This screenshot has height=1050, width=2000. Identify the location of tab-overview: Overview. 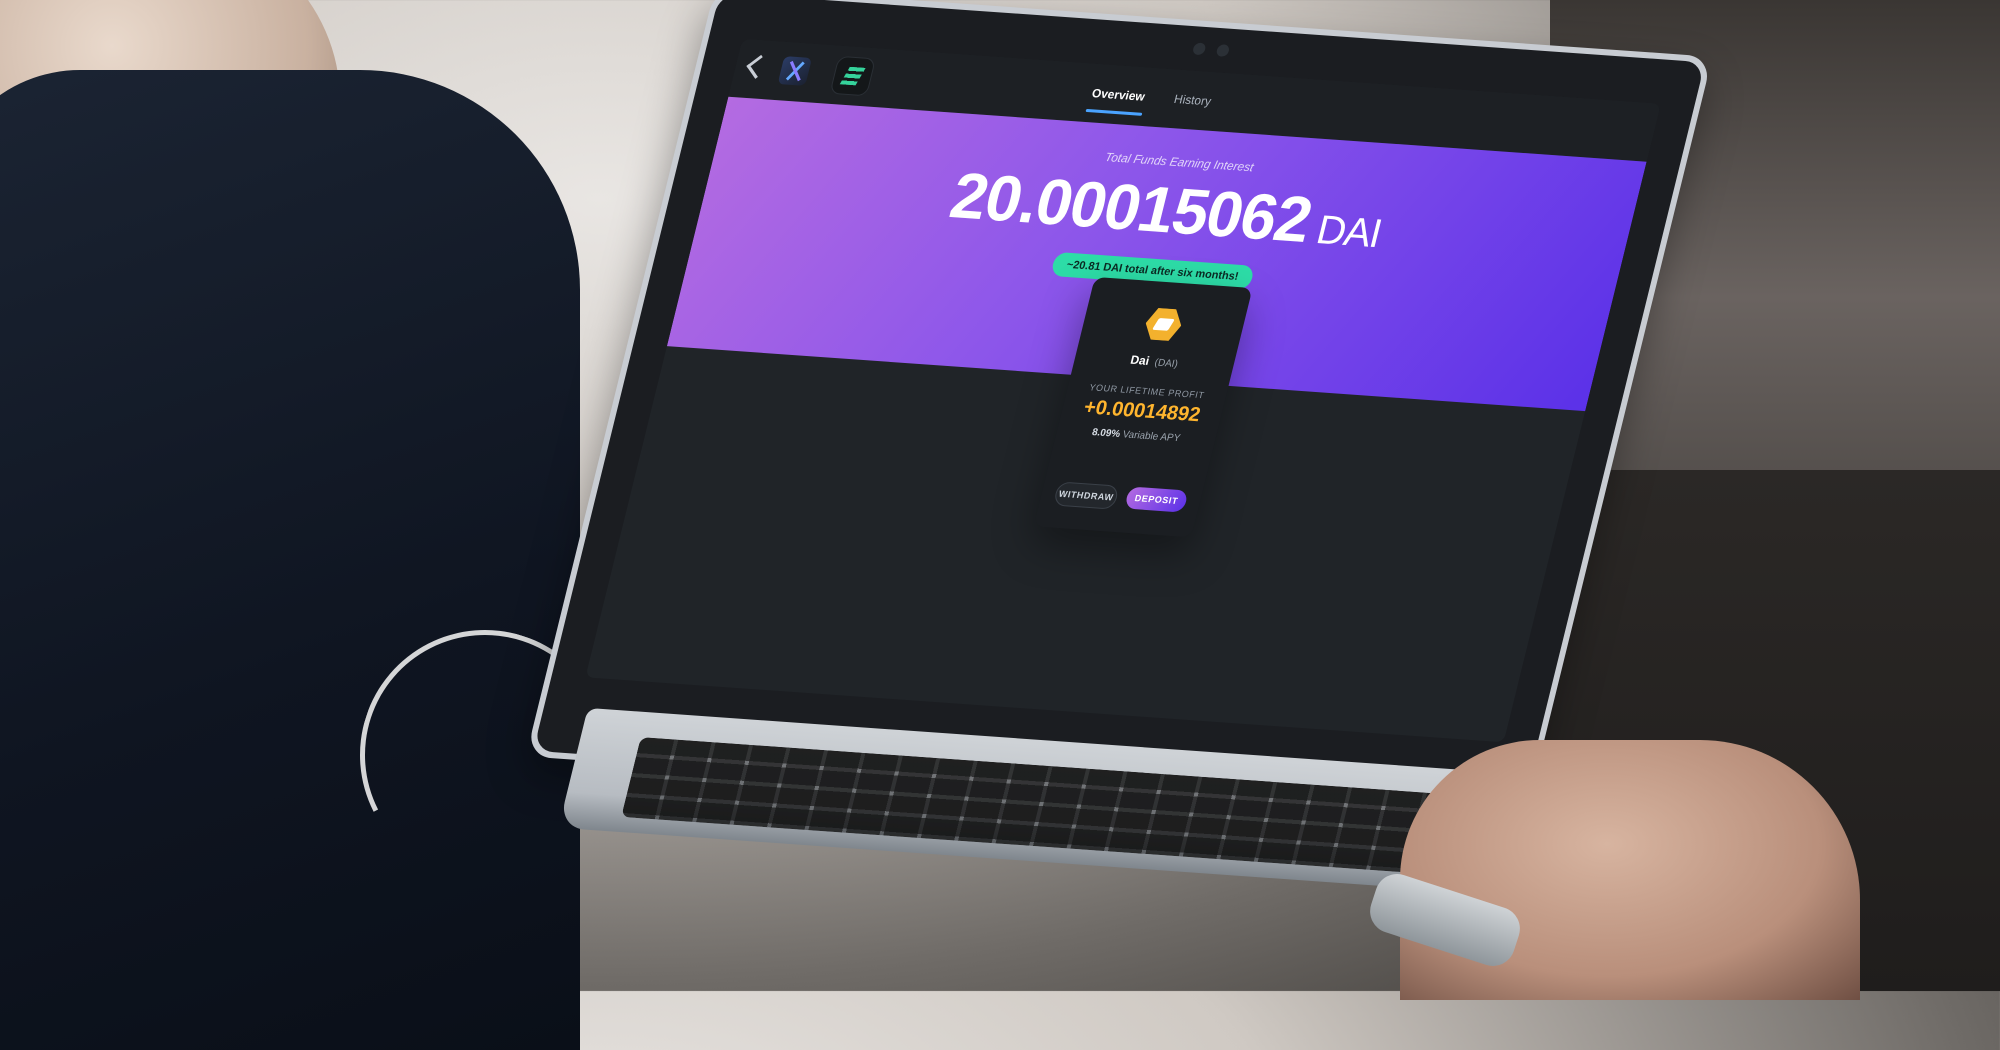
(1117, 99).